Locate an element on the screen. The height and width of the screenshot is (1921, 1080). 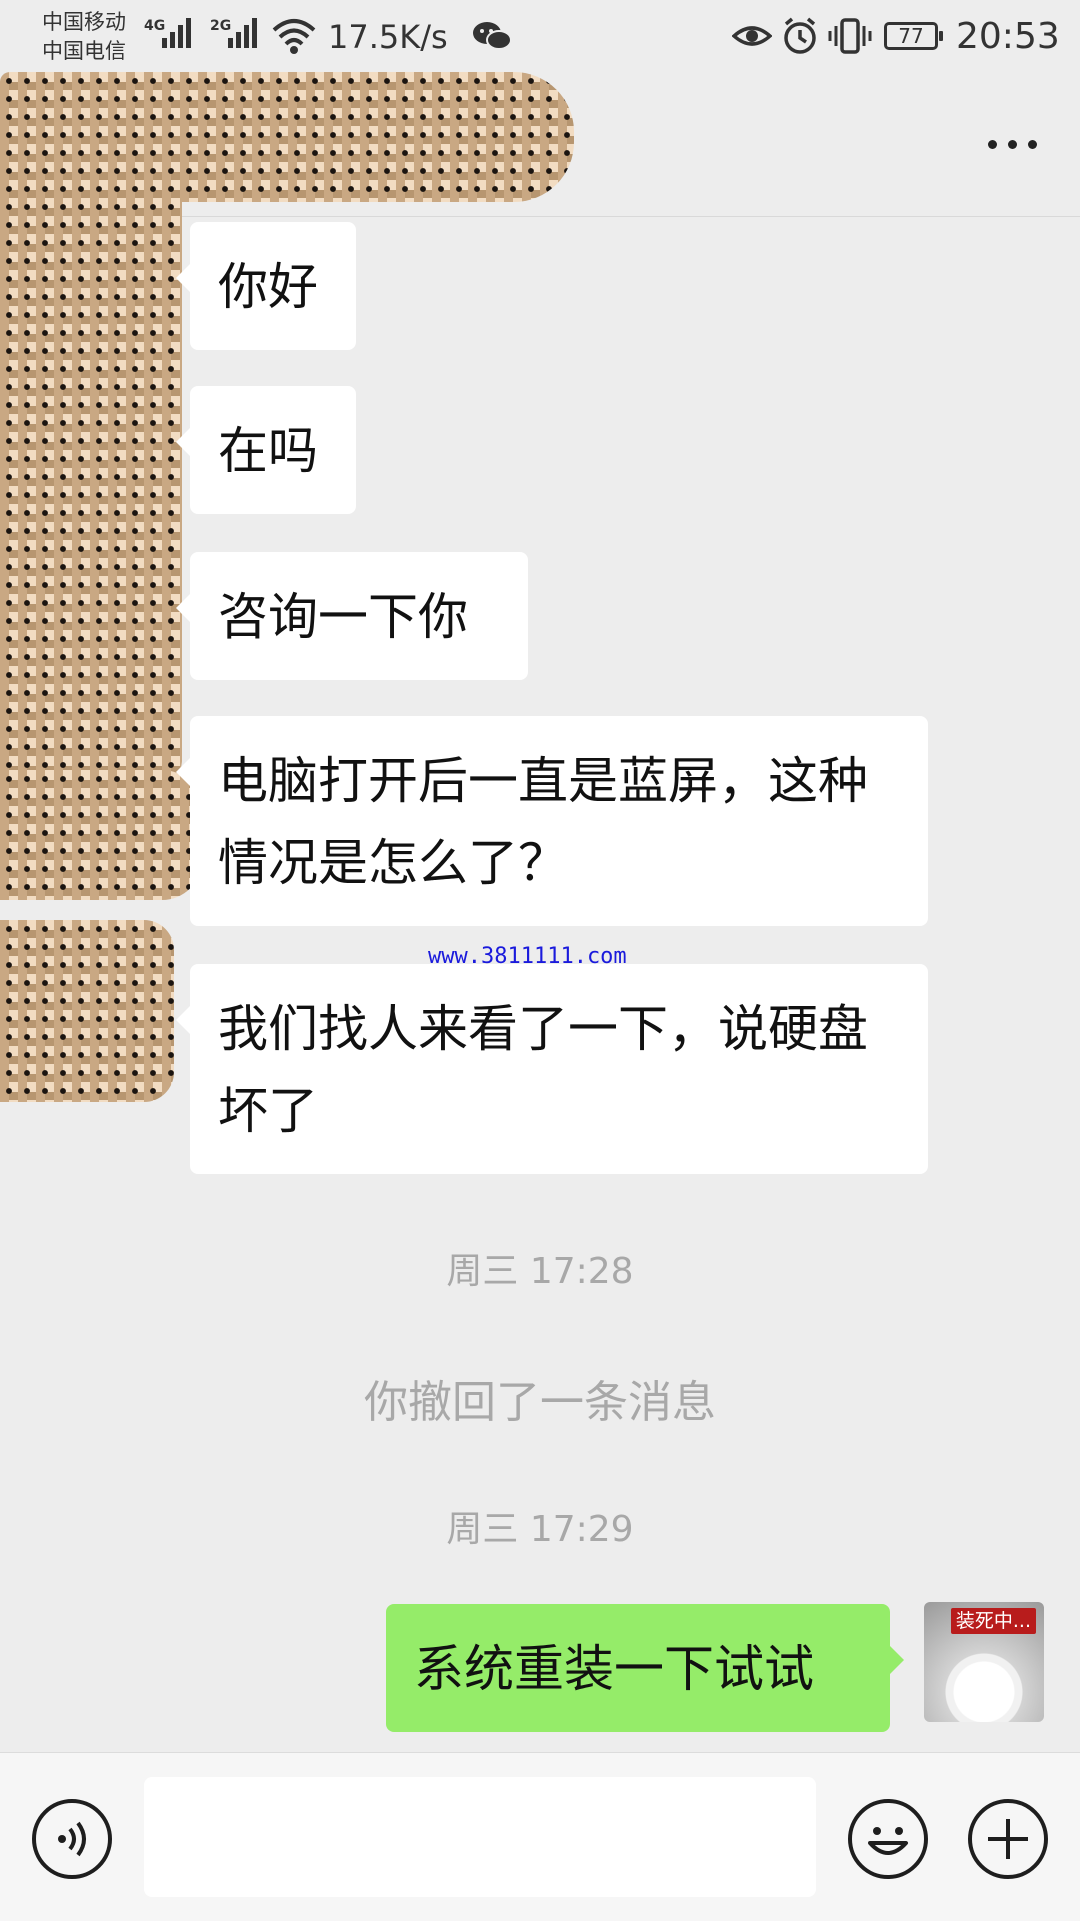
message-bubble: 电脑打开后一直是蓝屏，这种情况是怎么了？ is located at coordinates (552, 821).